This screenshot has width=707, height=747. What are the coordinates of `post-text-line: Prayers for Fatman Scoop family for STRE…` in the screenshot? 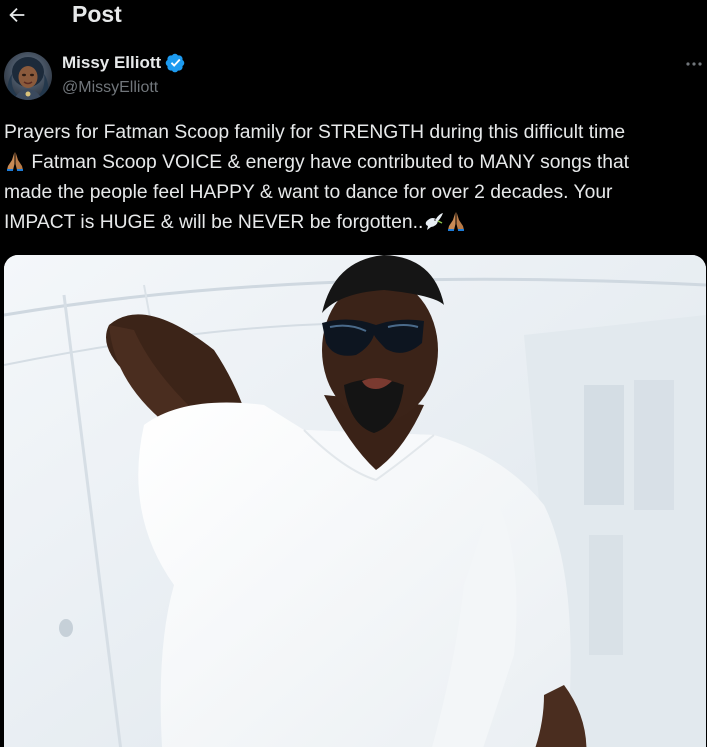 It's located at (355, 133).